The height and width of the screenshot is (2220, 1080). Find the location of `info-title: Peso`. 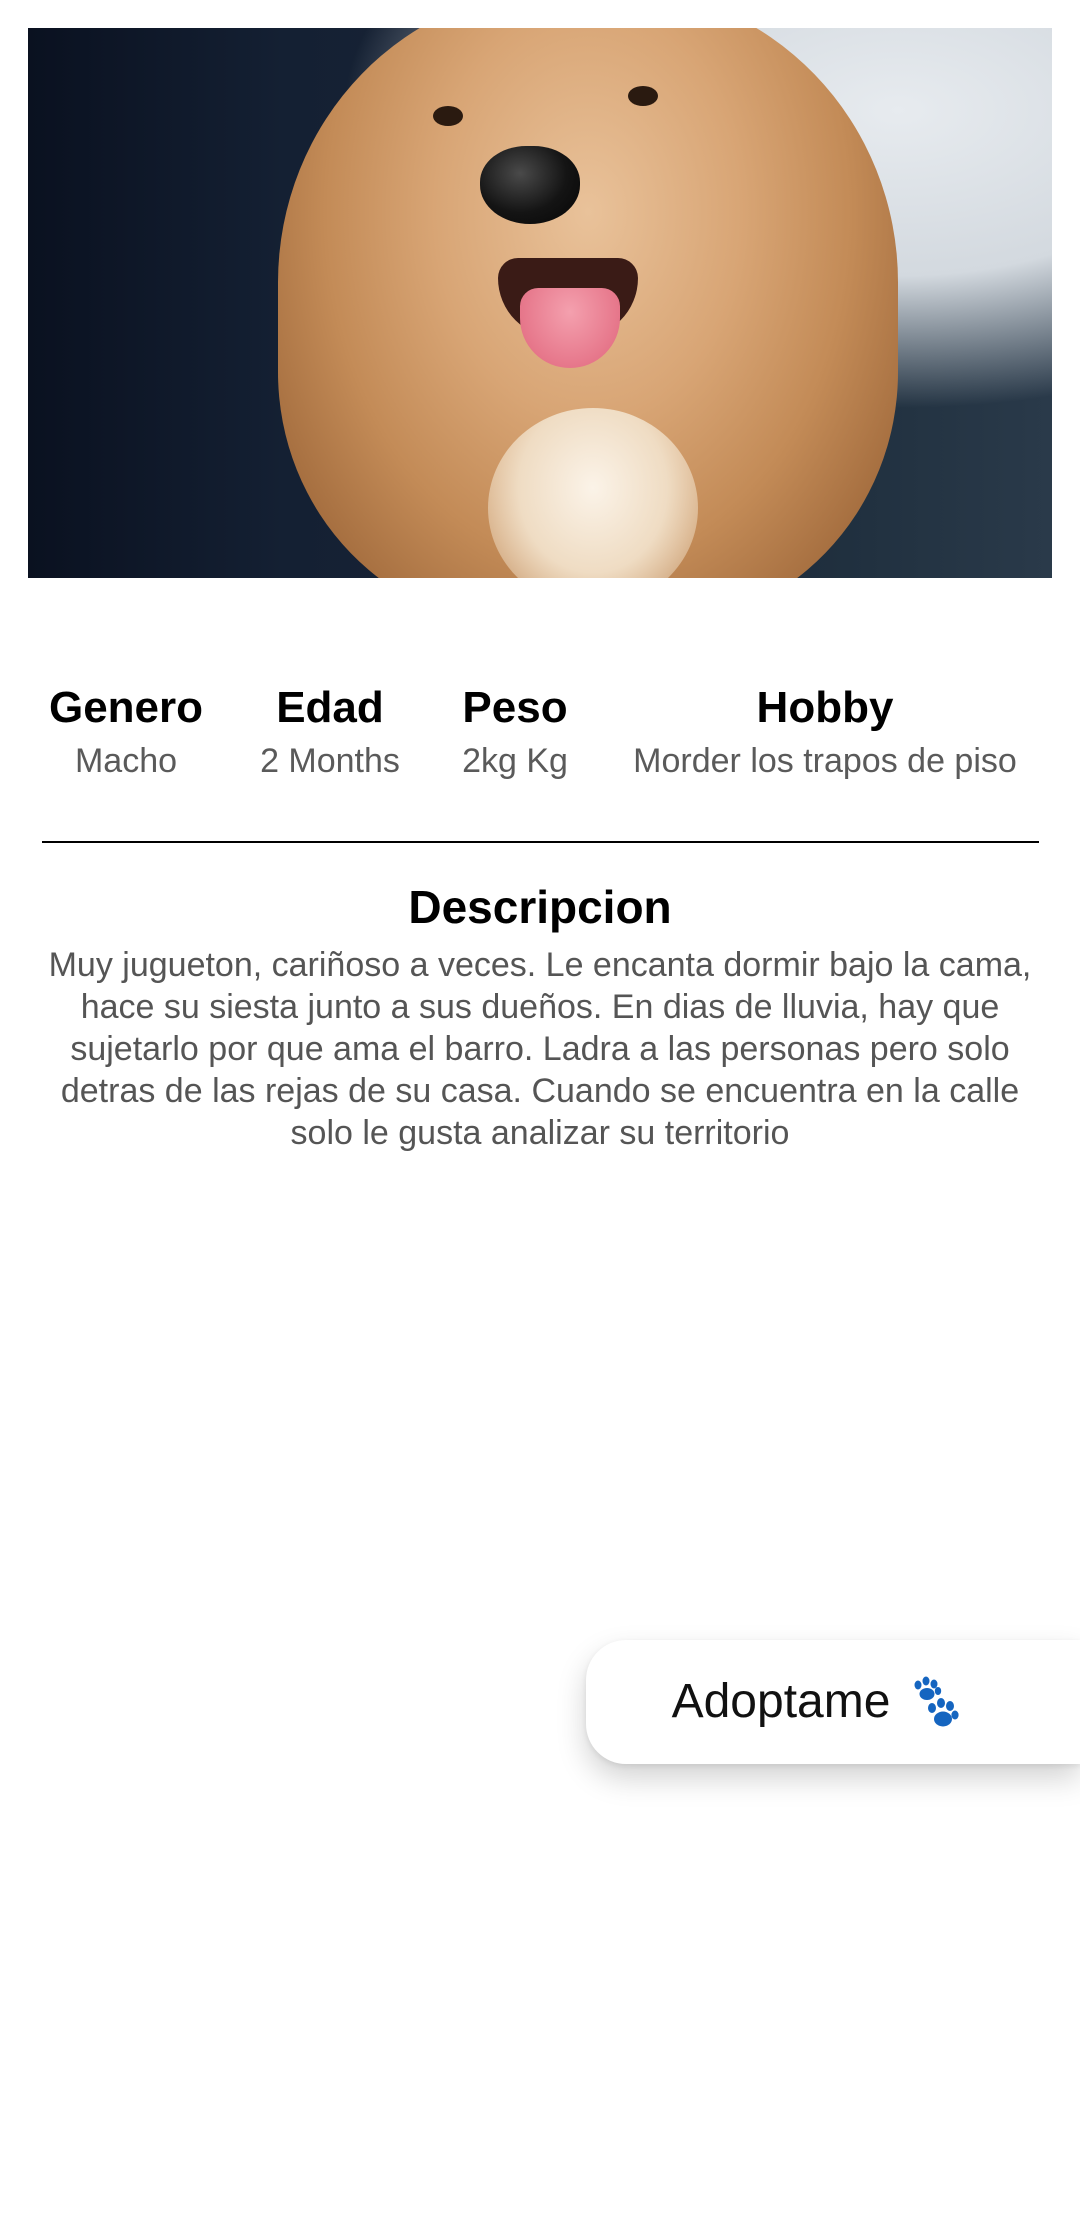

info-title: Peso is located at coordinates (515, 707).